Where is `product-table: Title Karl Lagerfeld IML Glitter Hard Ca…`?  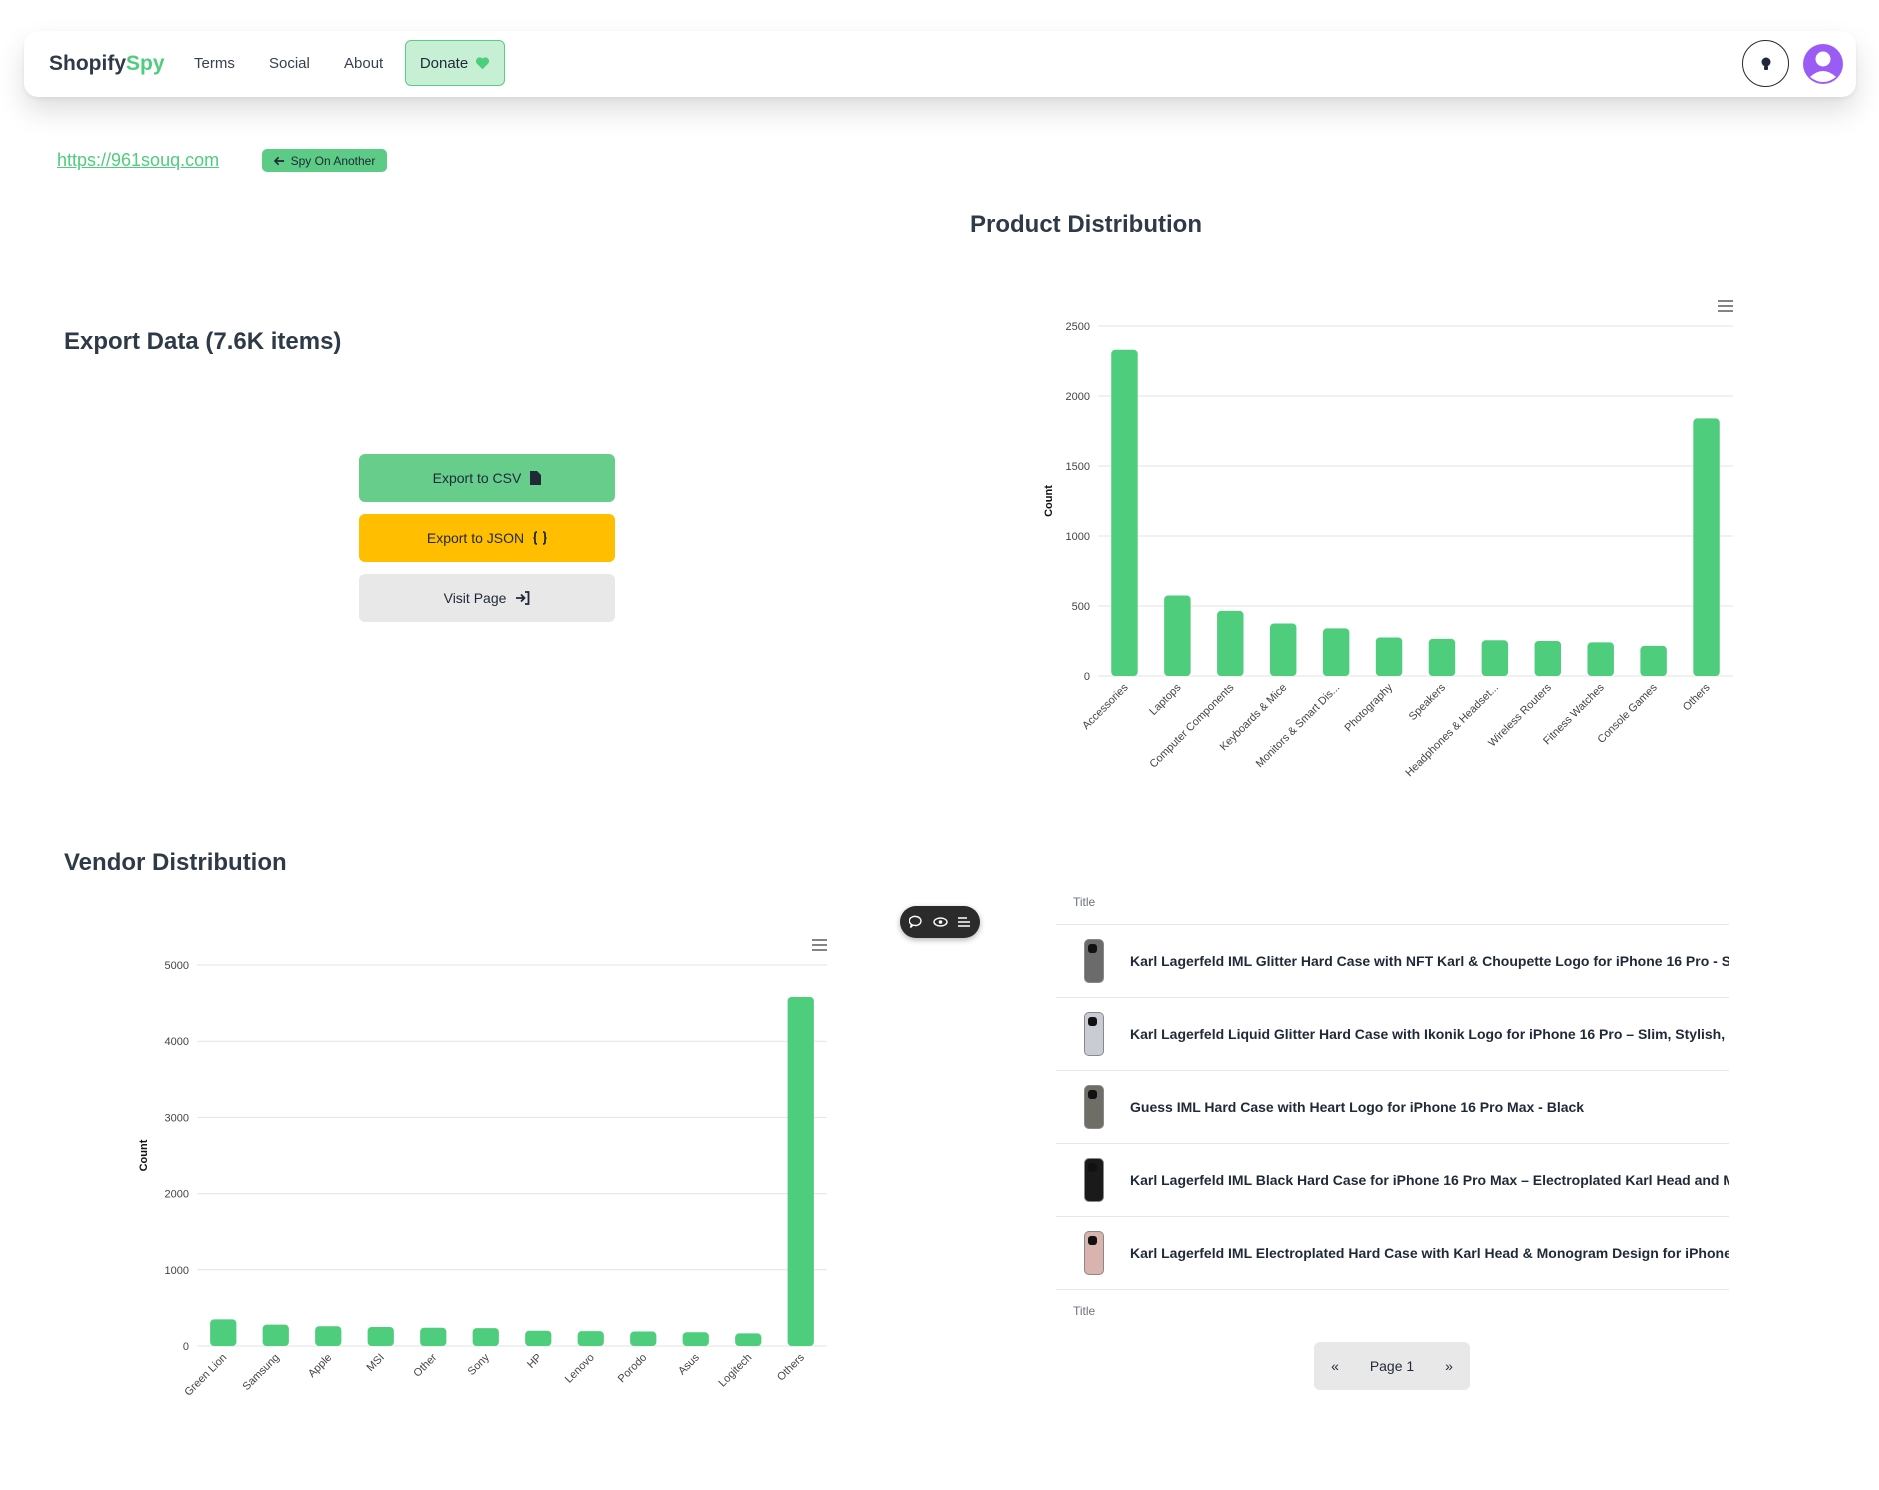 product-table: Title Karl Lagerfeld IML Glitter Hard Ca… is located at coordinates (1392, 1108).